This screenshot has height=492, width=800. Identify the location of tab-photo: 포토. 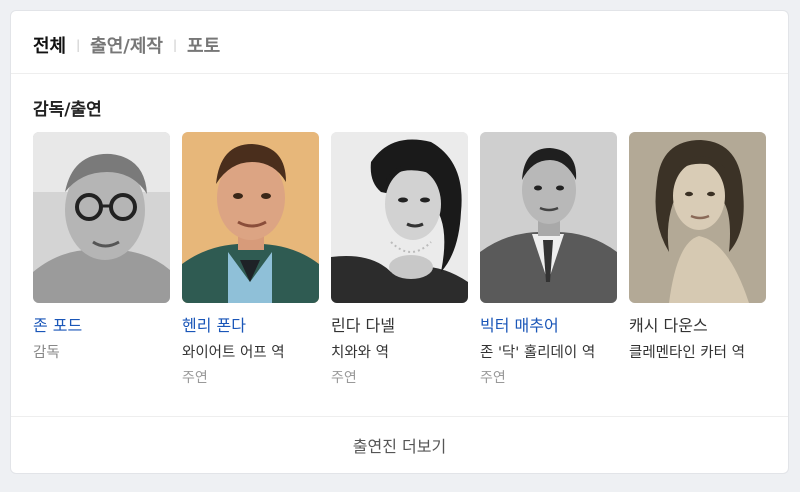
(203, 45).